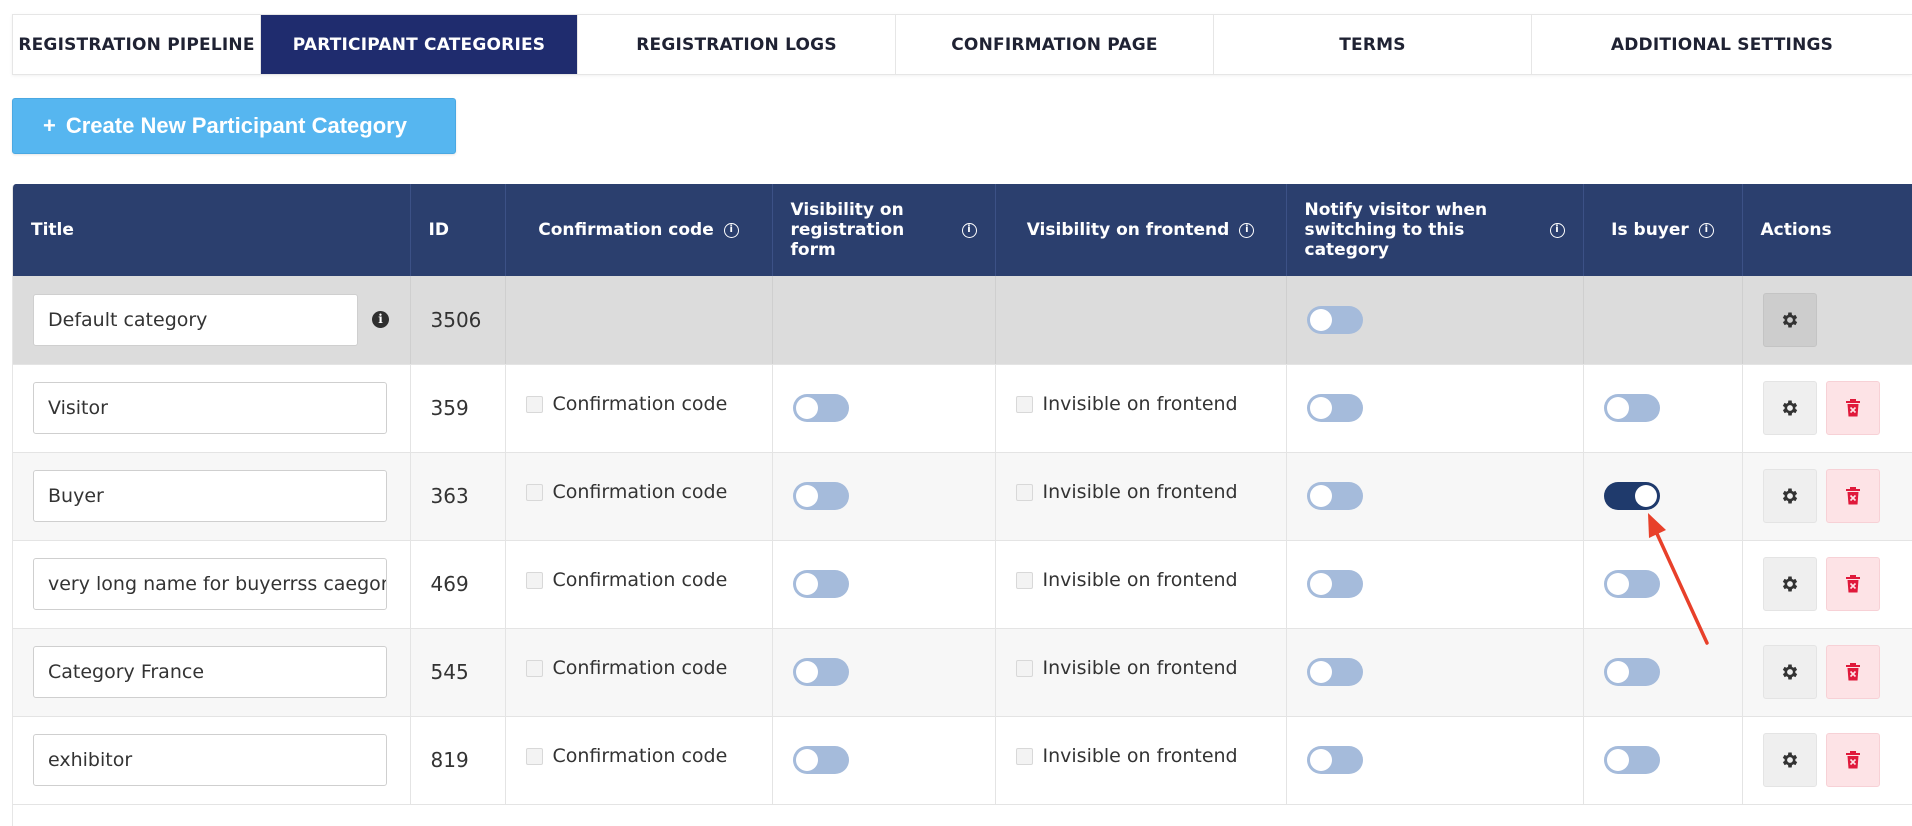 This screenshot has width=1912, height=826. What do you see at coordinates (737, 44) in the screenshot?
I see `tab-registration-logs: REGISTRATION LOGS` at bounding box center [737, 44].